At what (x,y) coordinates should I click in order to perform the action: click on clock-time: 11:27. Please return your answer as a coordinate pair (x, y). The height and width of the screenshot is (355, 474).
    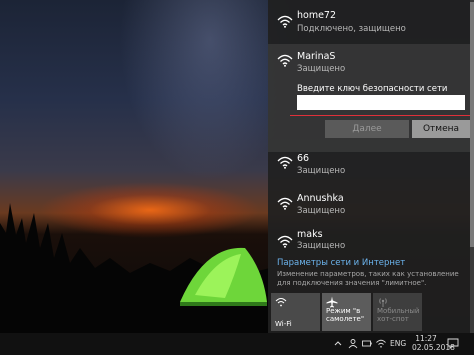
    Looking at the image, I should click on (426, 338).